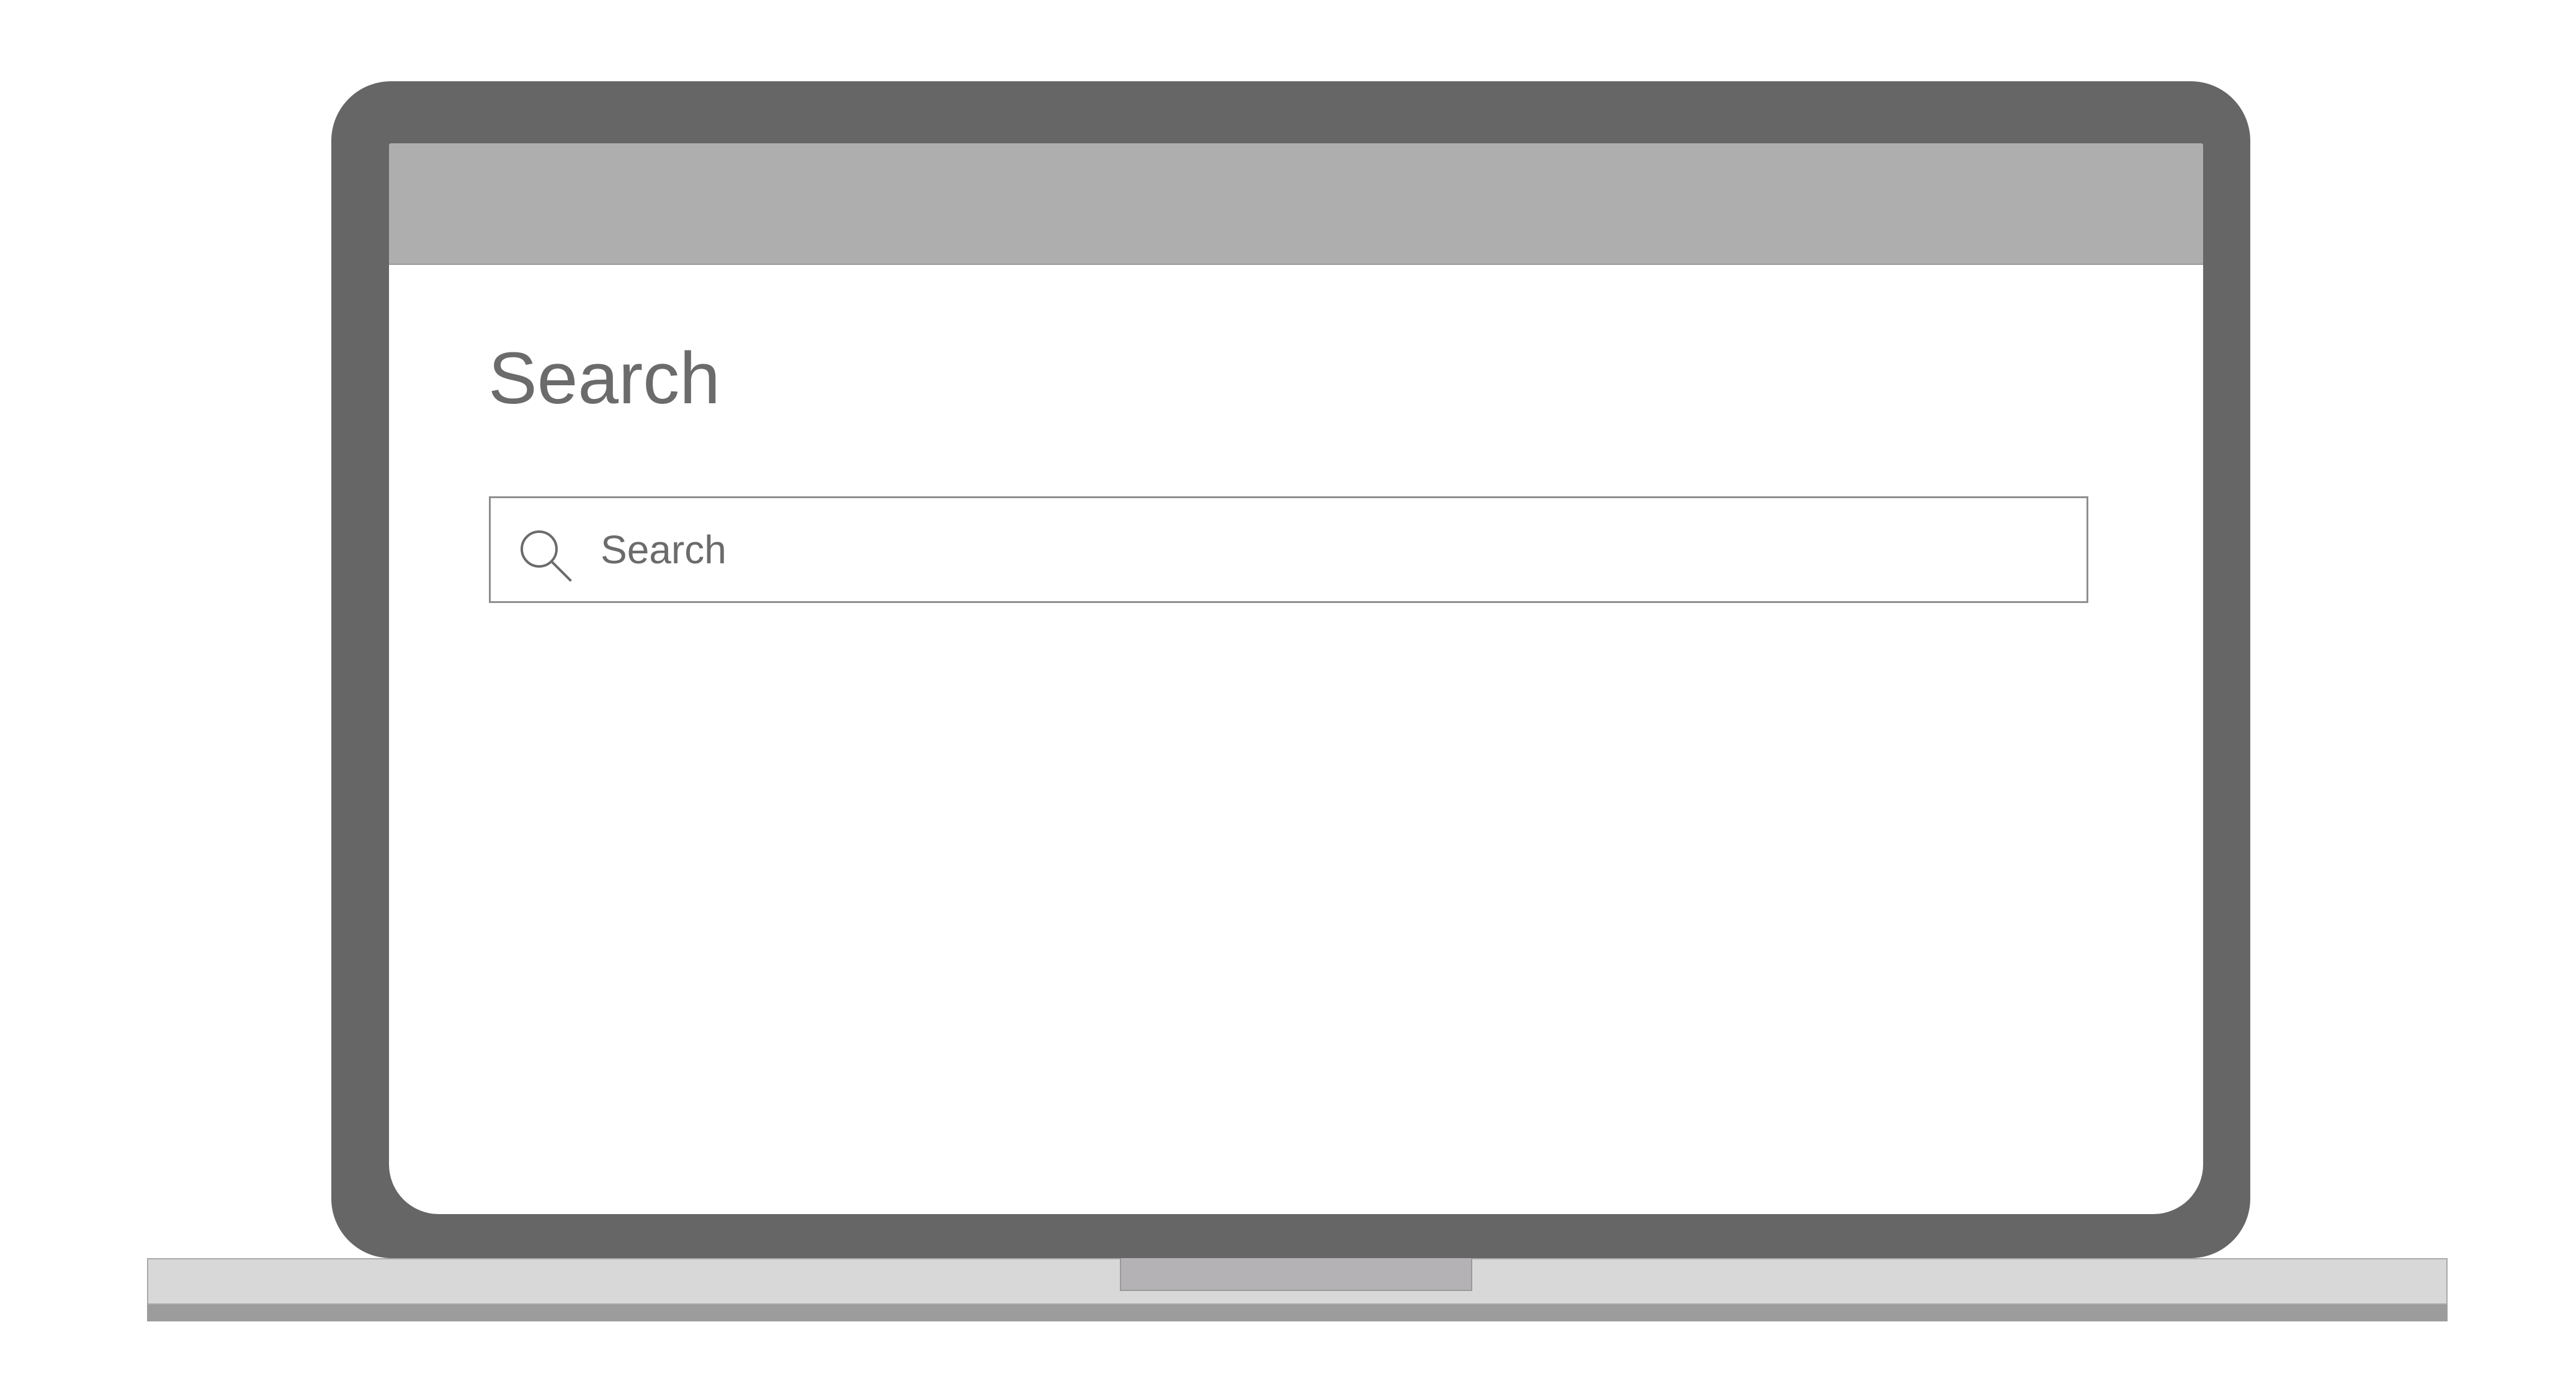  Describe the element at coordinates (1333, 549) in the screenshot. I see `search-input` at that location.